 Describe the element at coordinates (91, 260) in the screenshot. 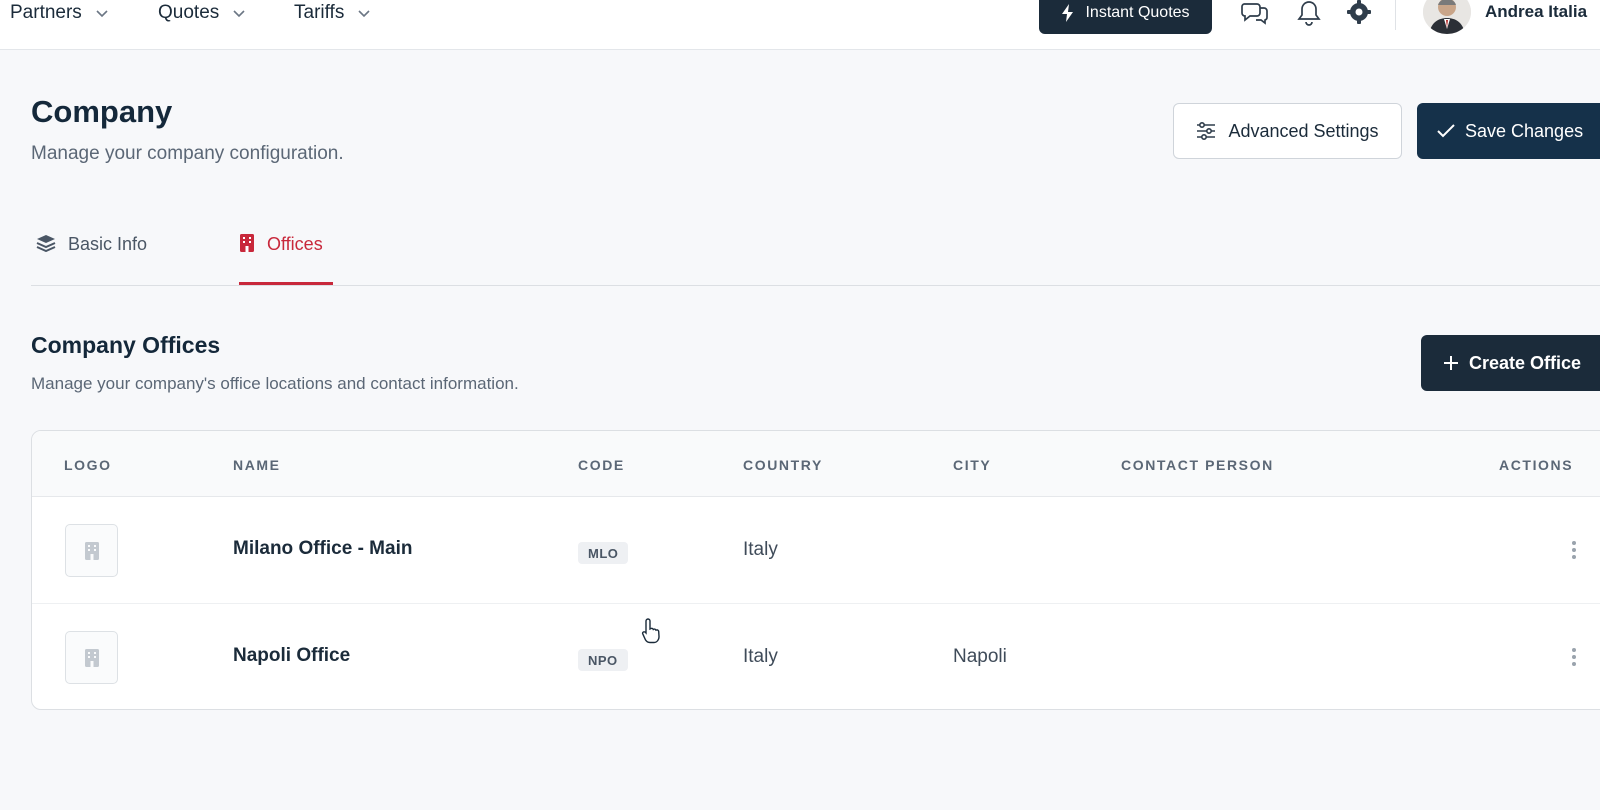

I see `tab-basic-info: Basic Info` at that location.